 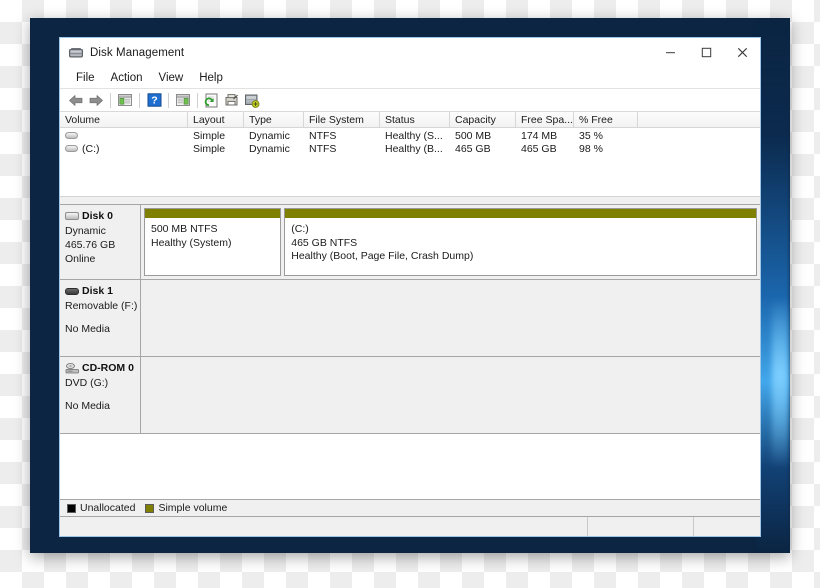 What do you see at coordinates (641, 526) in the screenshot?
I see `status-pane-secondary` at bounding box center [641, 526].